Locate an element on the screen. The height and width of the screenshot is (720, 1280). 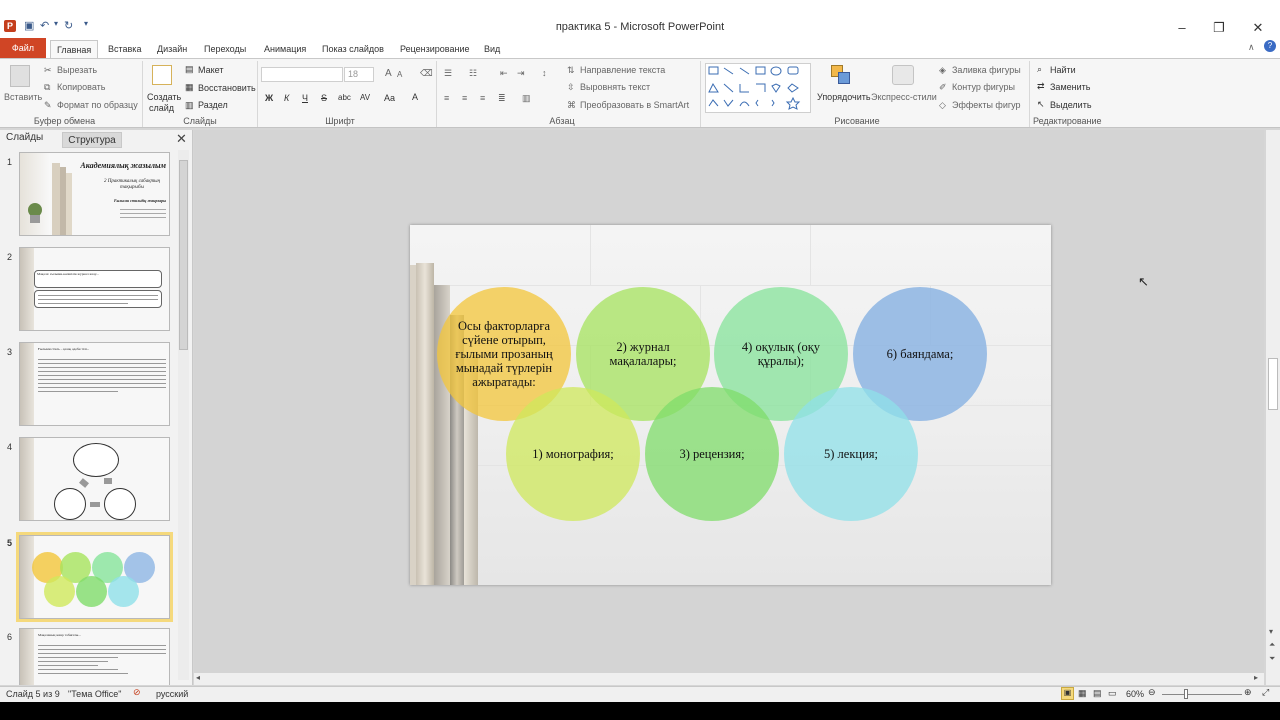
reading-view-icon: ▤ is located at coordinates (1097, 693).